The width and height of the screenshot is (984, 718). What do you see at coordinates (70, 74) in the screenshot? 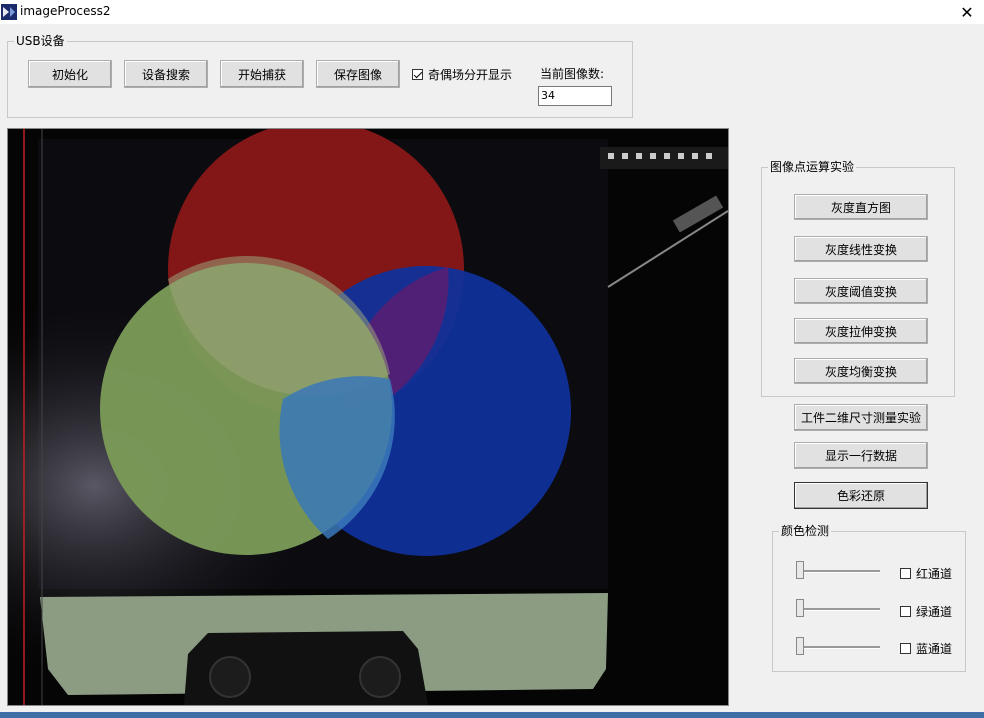
I see `init-button: 初始化` at bounding box center [70, 74].